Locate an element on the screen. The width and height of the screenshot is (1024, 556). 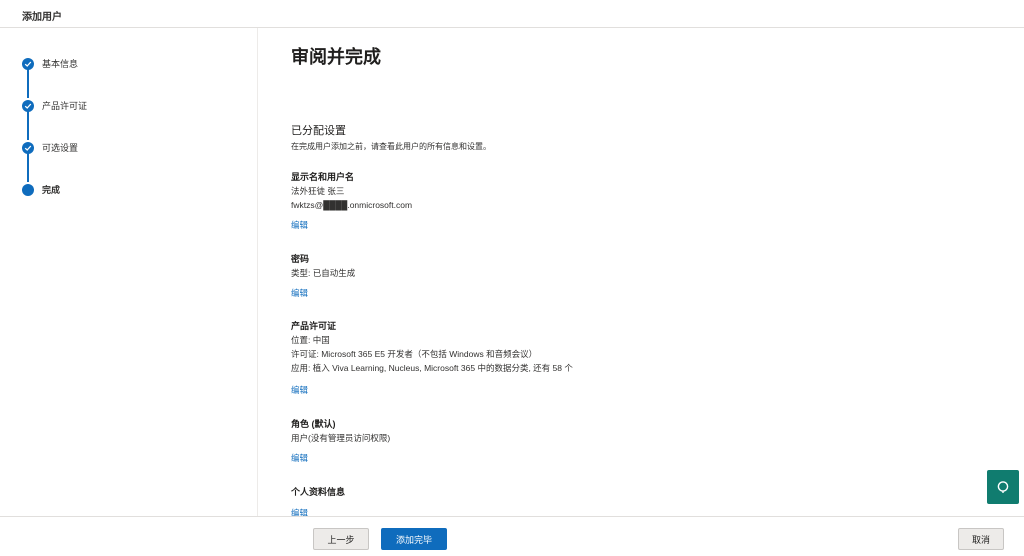
block-title: 密码 is located at coordinates (300, 259).